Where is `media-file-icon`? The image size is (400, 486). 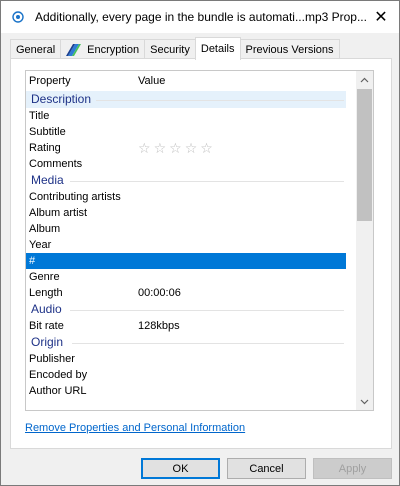 media-file-icon is located at coordinates (18, 17).